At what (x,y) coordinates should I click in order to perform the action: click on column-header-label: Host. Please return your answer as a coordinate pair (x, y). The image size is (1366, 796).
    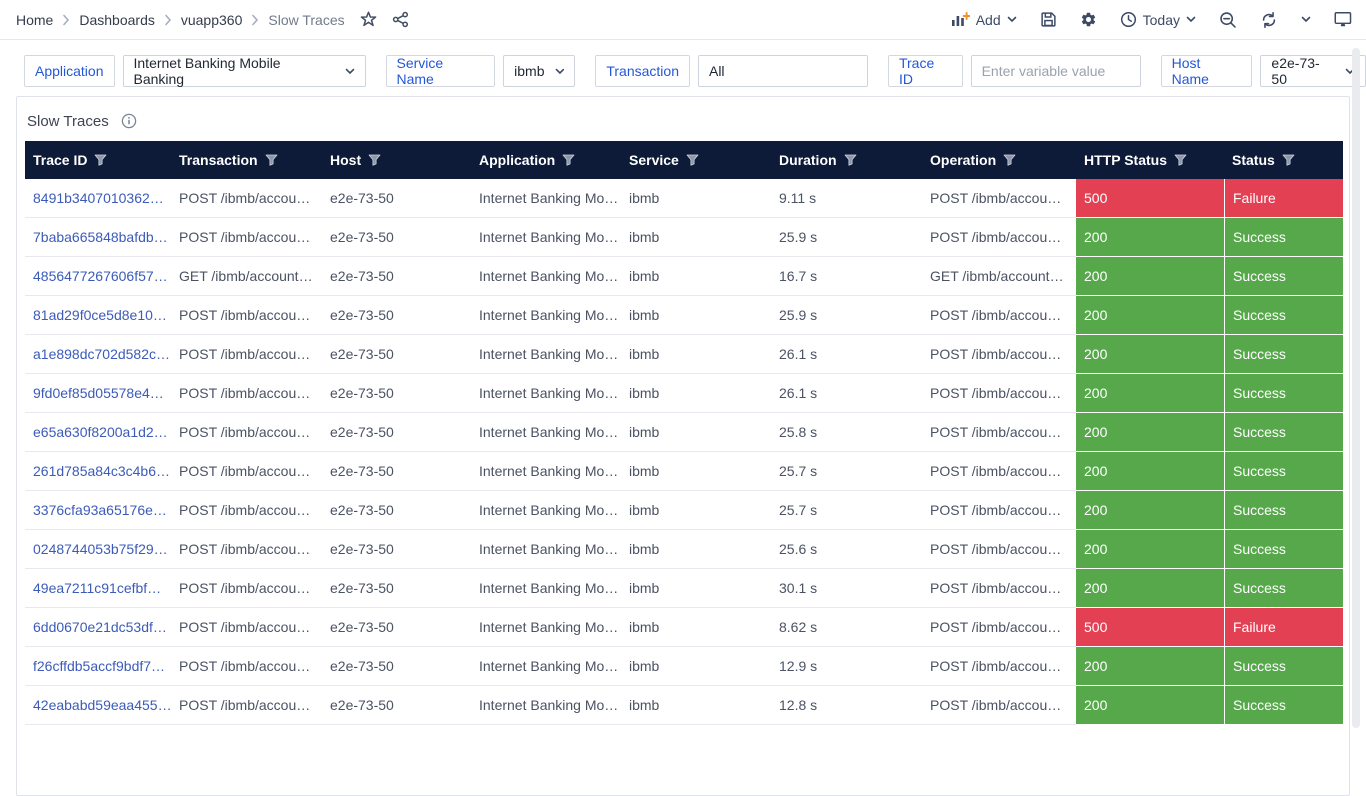
    Looking at the image, I should click on (345, 160).